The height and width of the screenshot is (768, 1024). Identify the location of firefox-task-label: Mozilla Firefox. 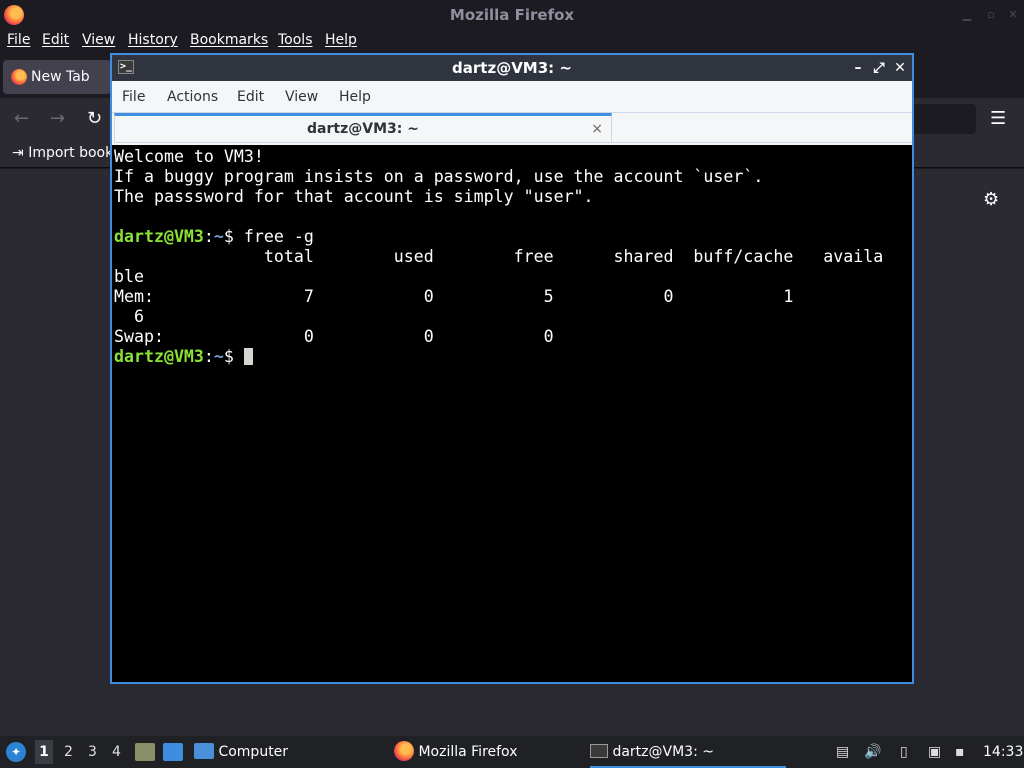
(468, 752).